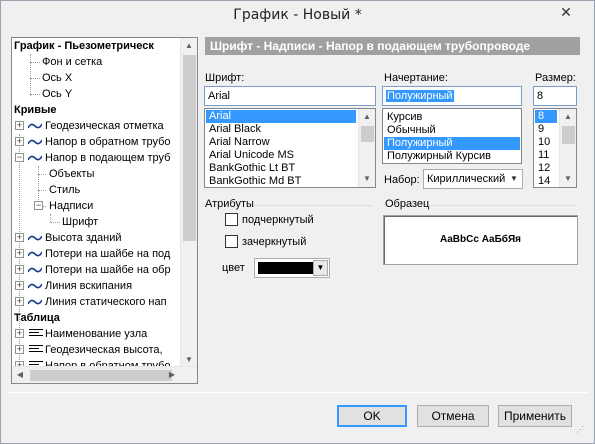  I want to click on tree-item-washer-loss-supply: Потери на шайбе на под, so click(107, 254).